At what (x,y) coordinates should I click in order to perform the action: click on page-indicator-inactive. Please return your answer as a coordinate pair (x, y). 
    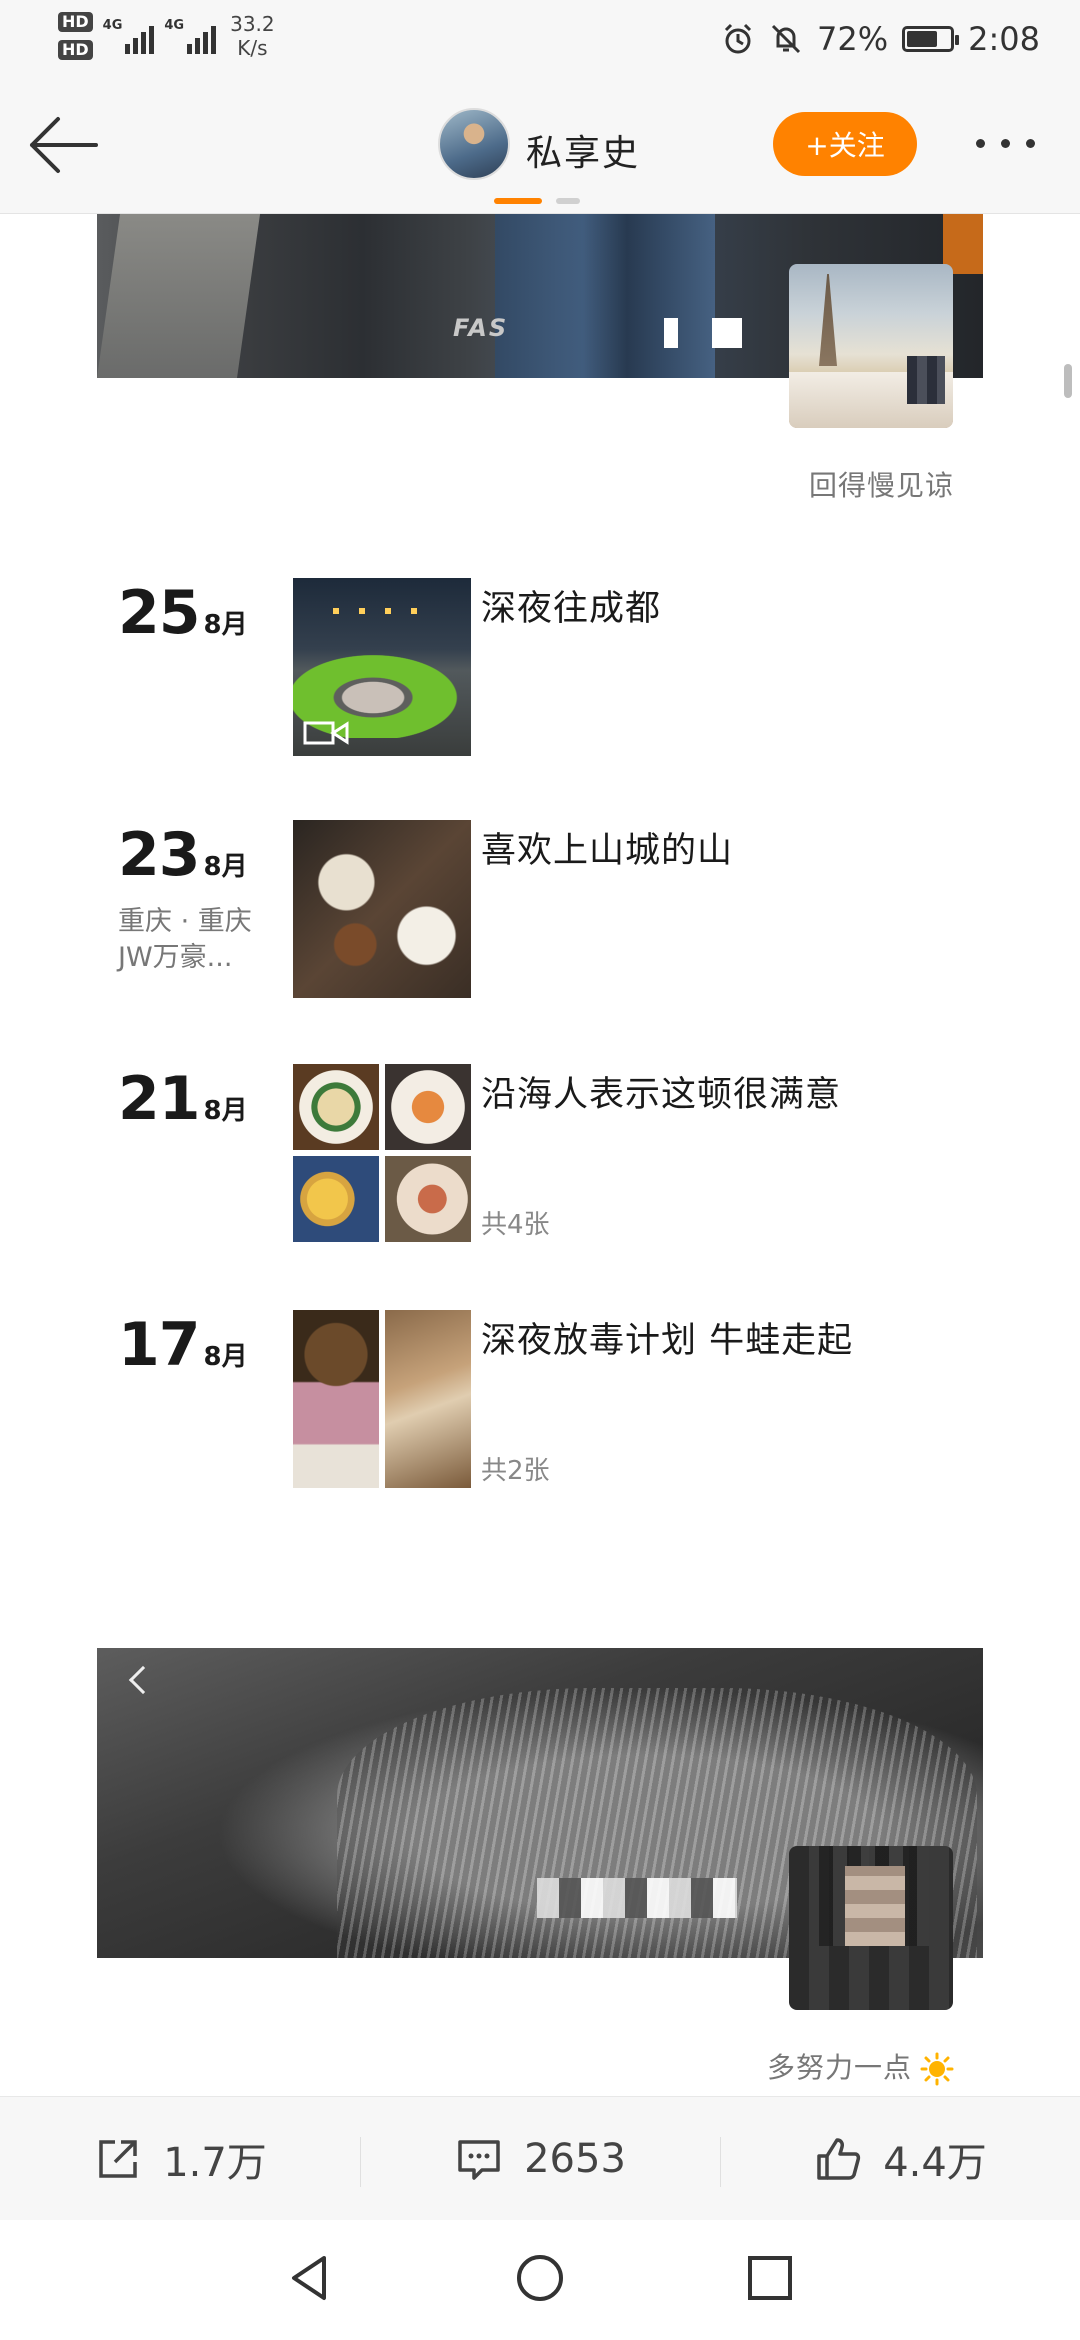
    Looking at the image, I should click on (568, 201).